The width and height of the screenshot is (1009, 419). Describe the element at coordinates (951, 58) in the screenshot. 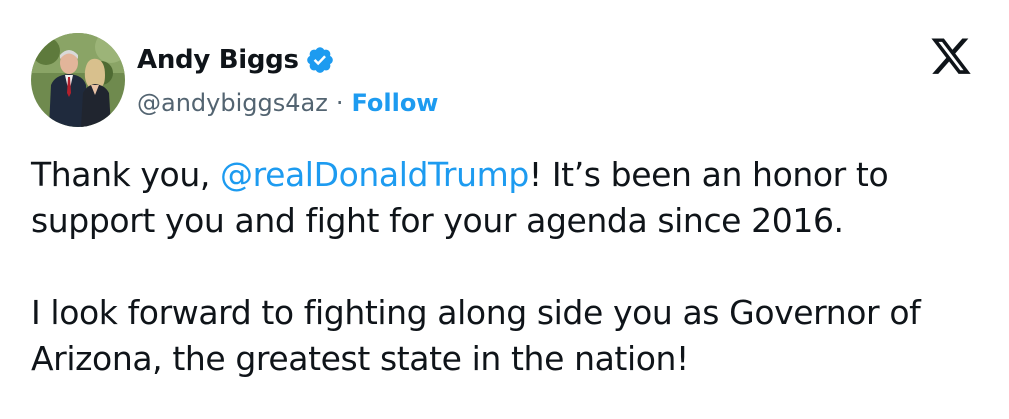

I see `x-logo-icon` at that location.